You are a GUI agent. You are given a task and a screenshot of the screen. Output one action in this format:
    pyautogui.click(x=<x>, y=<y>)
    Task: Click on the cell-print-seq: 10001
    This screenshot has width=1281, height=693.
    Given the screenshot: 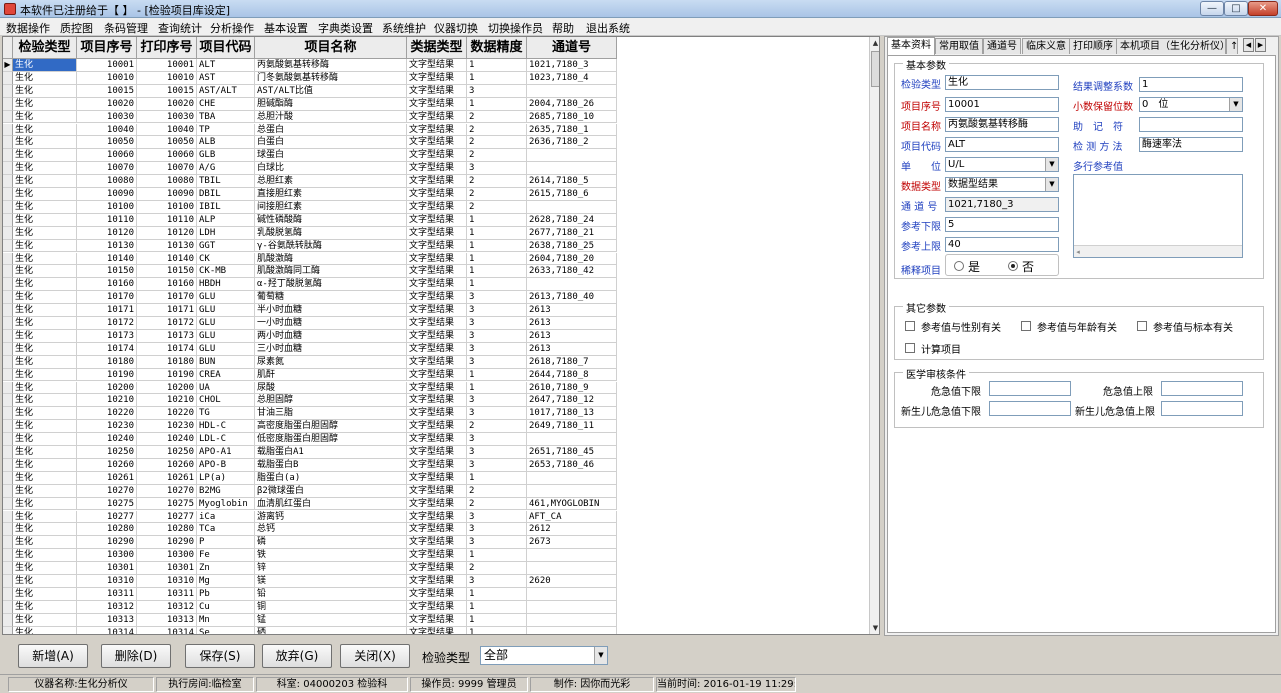 What is the action you would take?
    pyautogui.click(x=167, y=65)
    